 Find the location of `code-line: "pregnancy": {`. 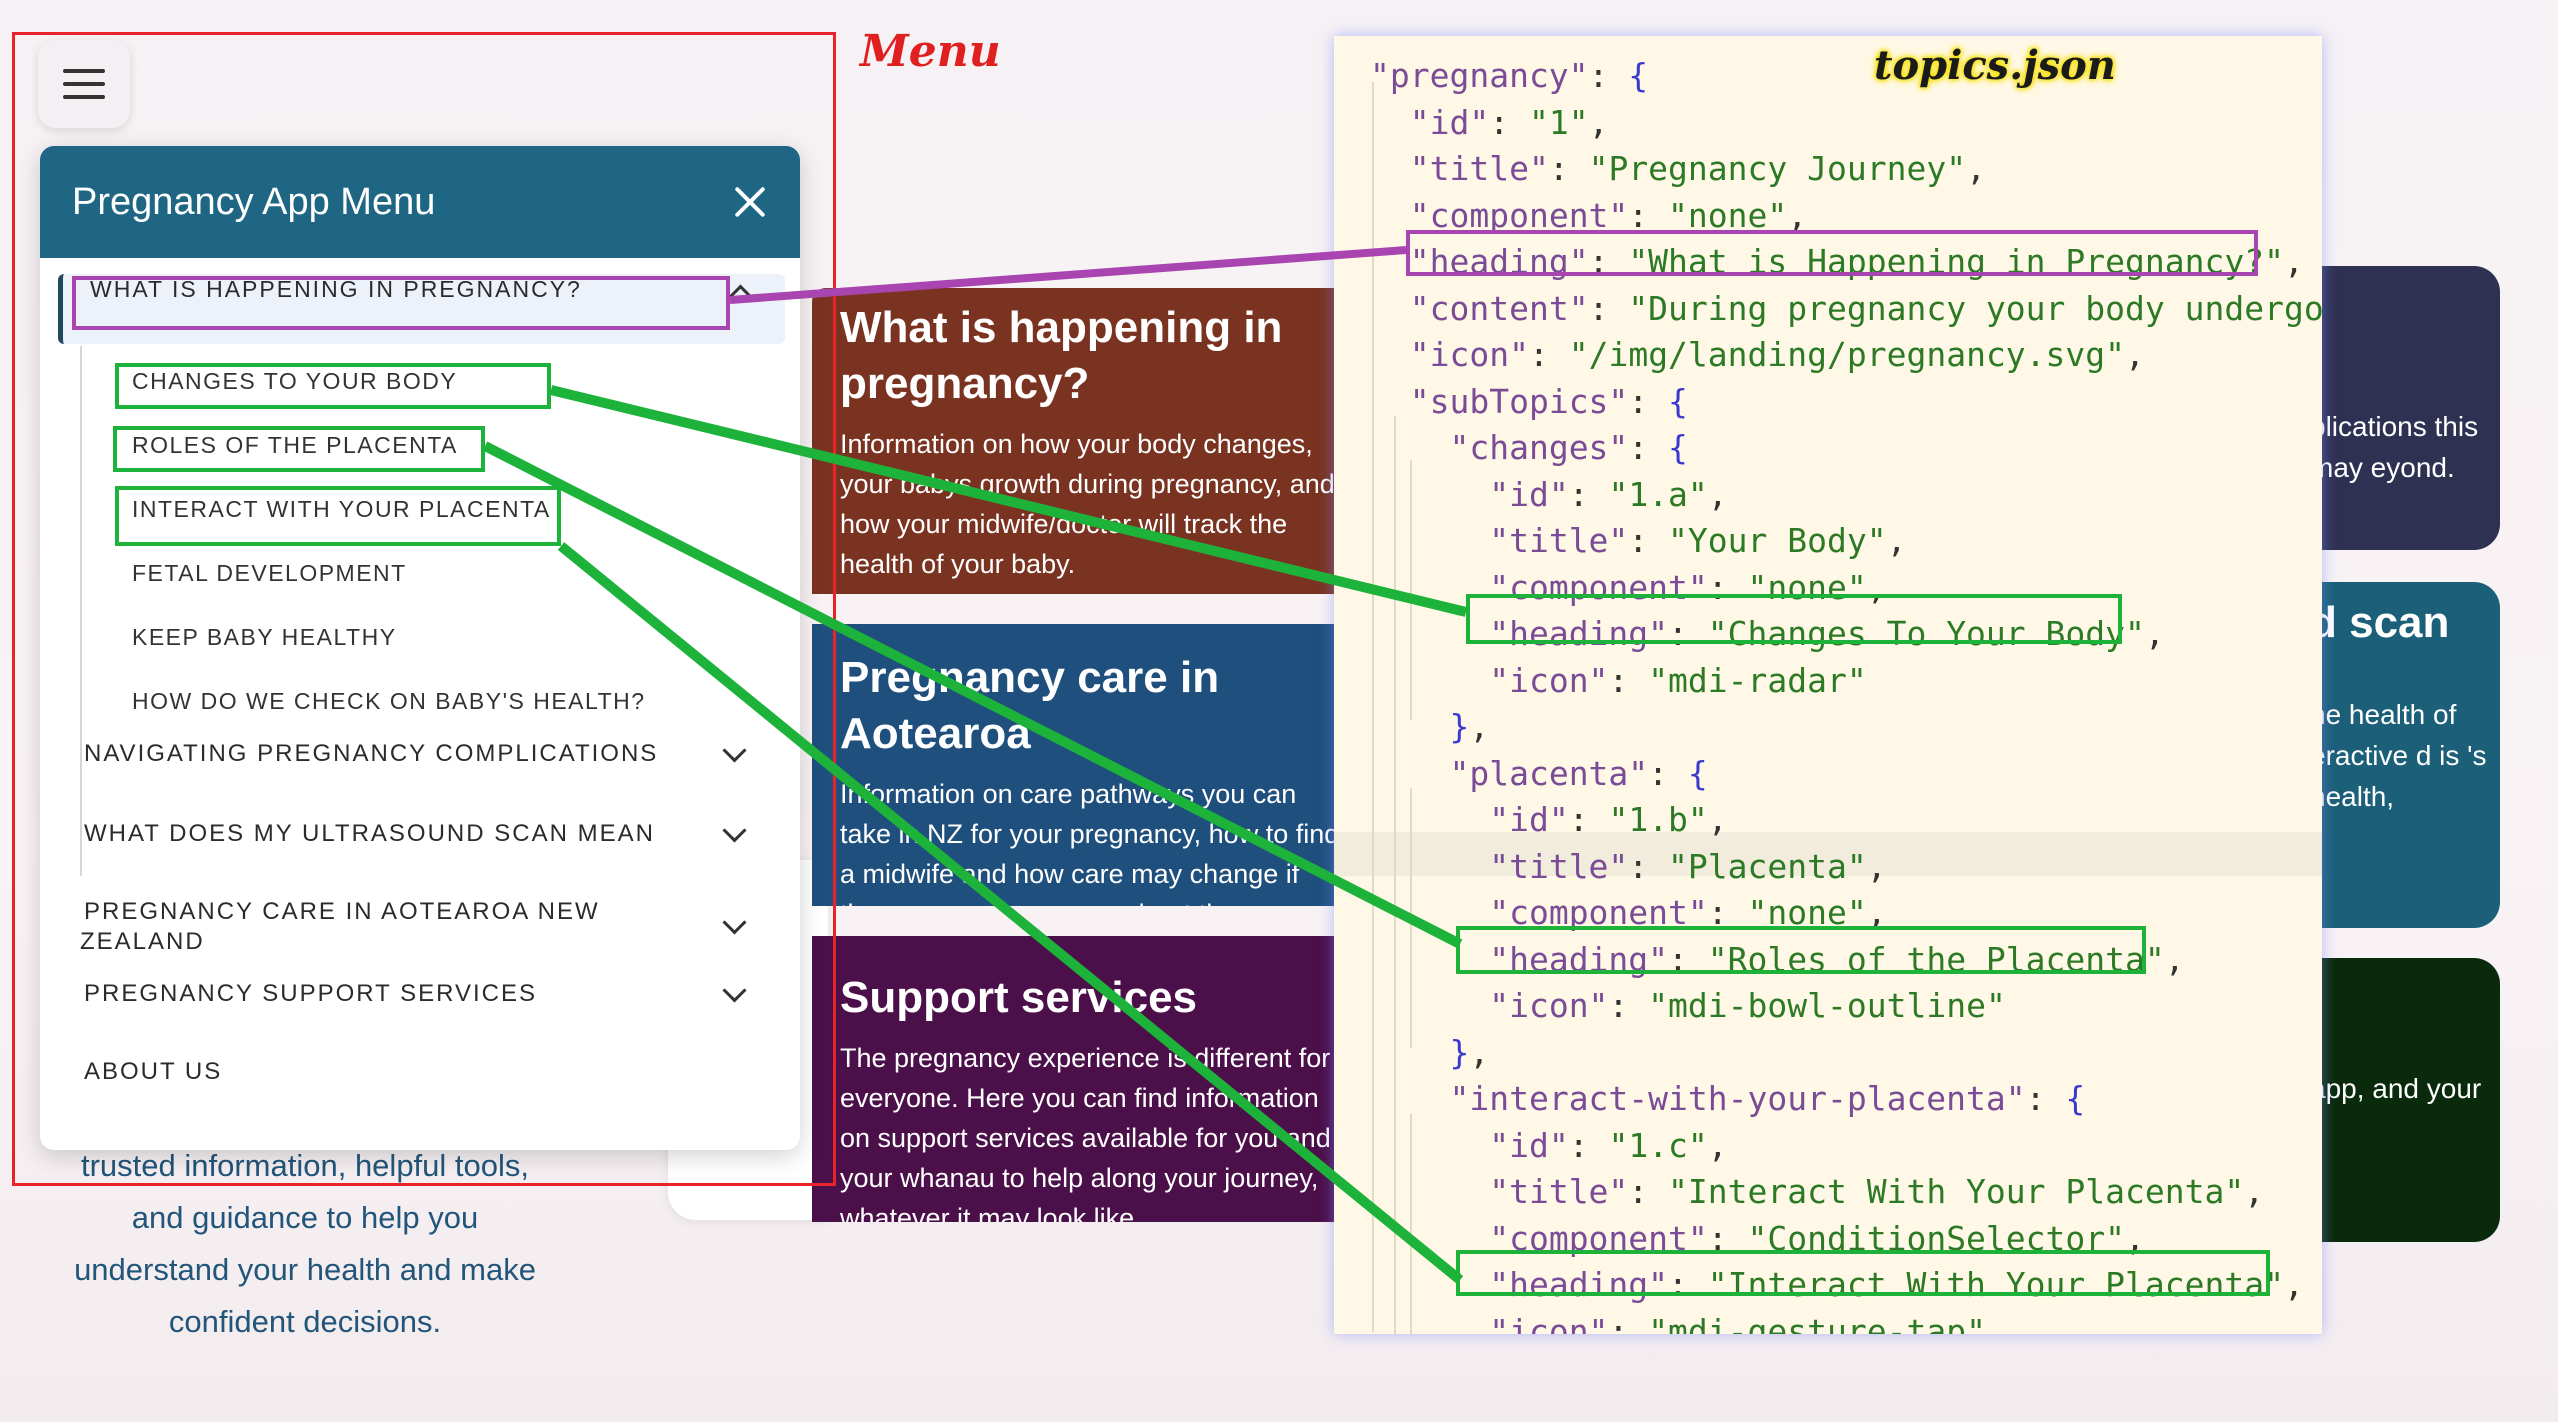

code-line: "pregnancy": { is located at coordinates (1509, 75).